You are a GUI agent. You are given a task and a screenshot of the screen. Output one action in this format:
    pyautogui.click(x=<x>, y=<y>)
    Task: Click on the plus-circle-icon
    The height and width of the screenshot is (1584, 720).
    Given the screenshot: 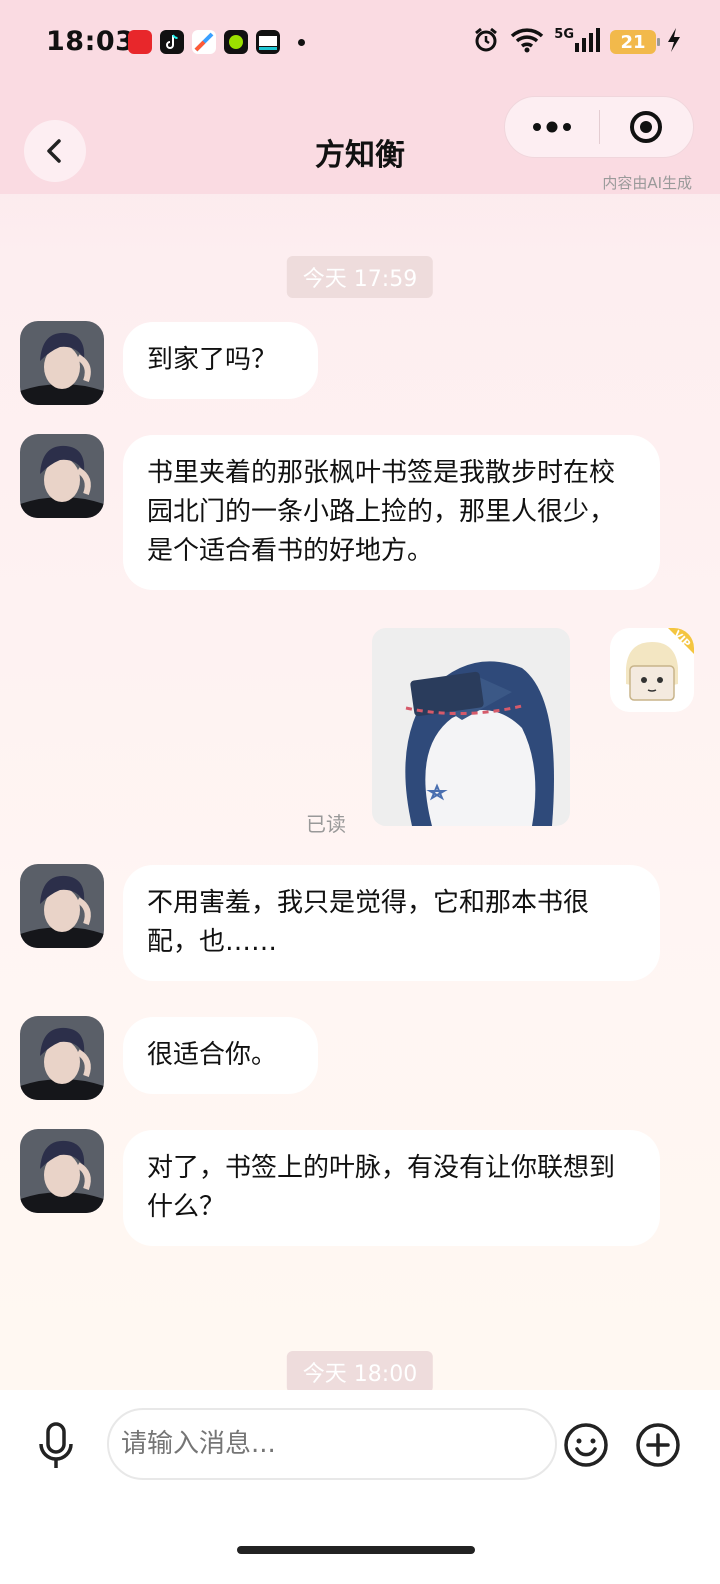 What is the action you would take?
    pyautogui.click(x=658, y=1445)
    